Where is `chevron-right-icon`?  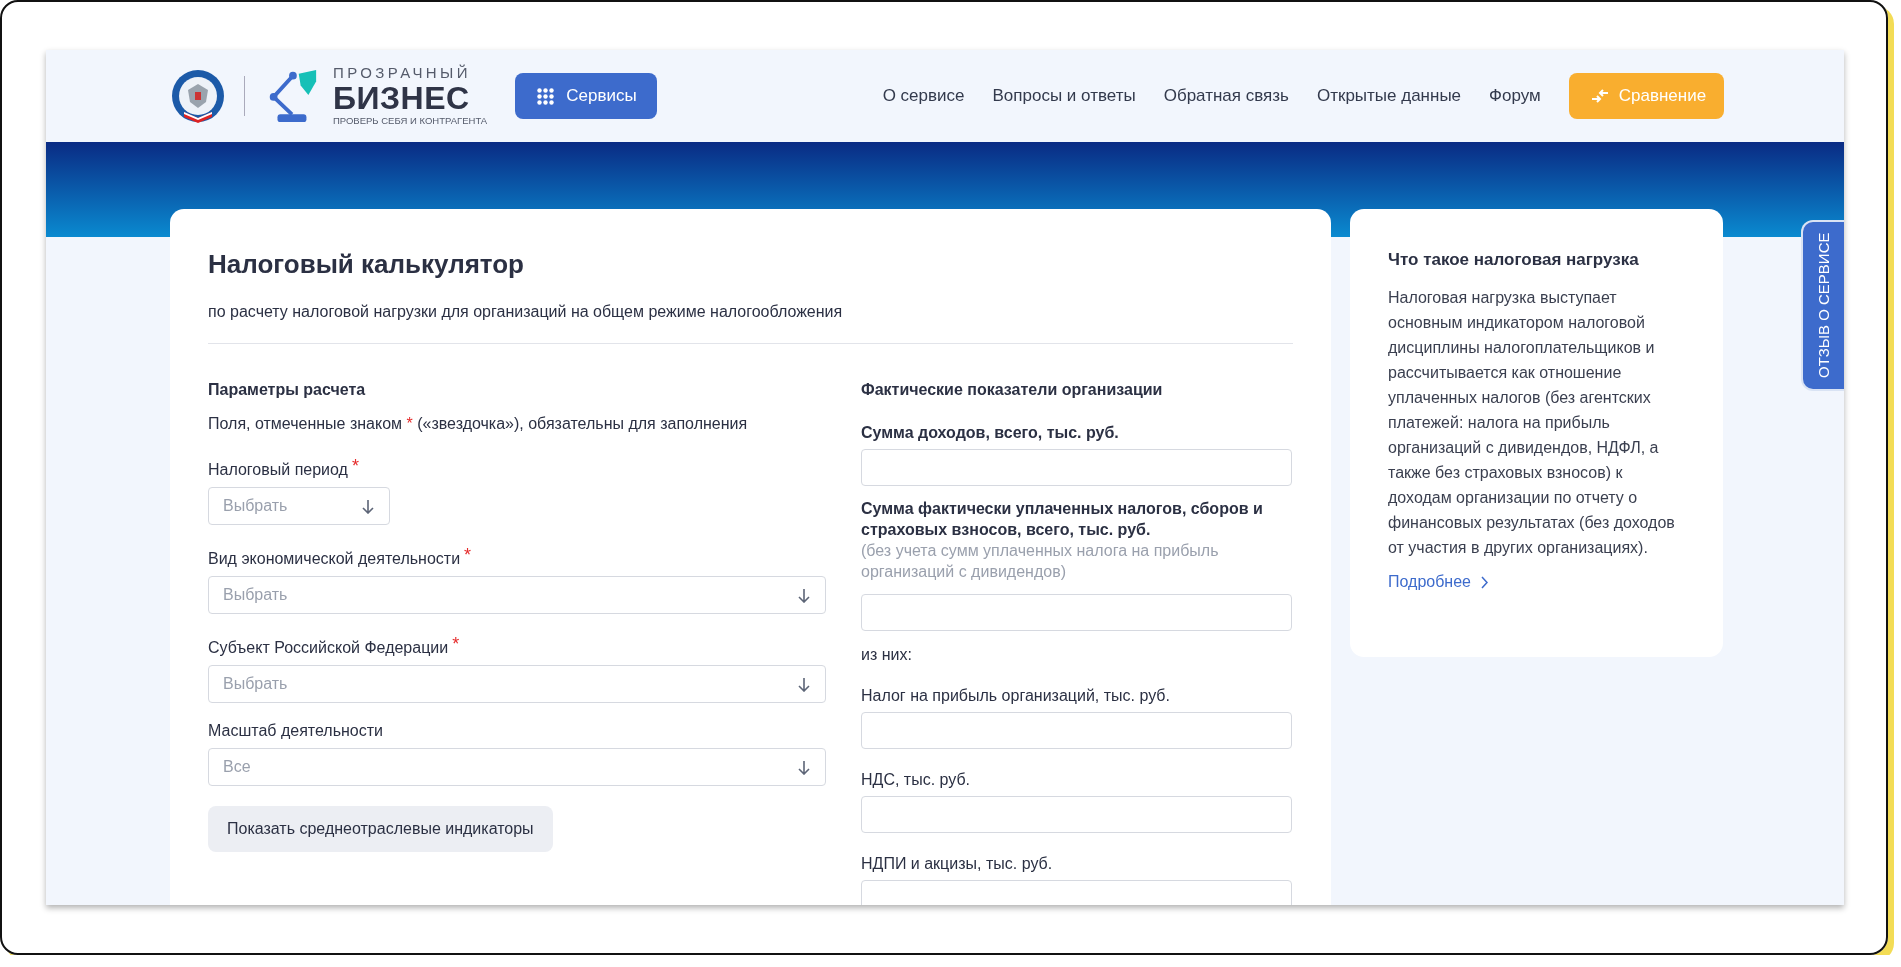 chevron-right-icon is located at coordinates (1484, 582).